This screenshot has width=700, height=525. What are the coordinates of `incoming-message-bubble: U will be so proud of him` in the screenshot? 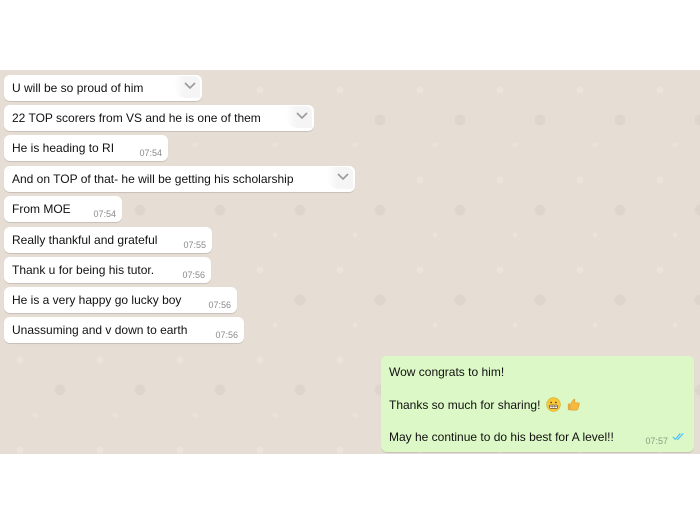 It's located at (103, 88).